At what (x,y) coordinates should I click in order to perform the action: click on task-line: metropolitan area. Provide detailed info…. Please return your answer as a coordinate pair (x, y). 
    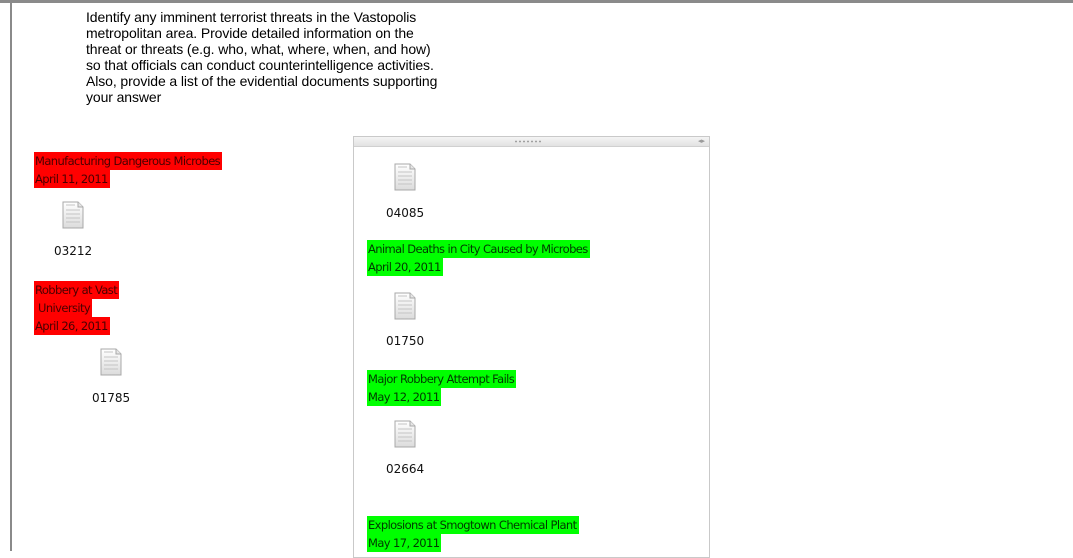
    Looking at the image, I should click on (250, 33).